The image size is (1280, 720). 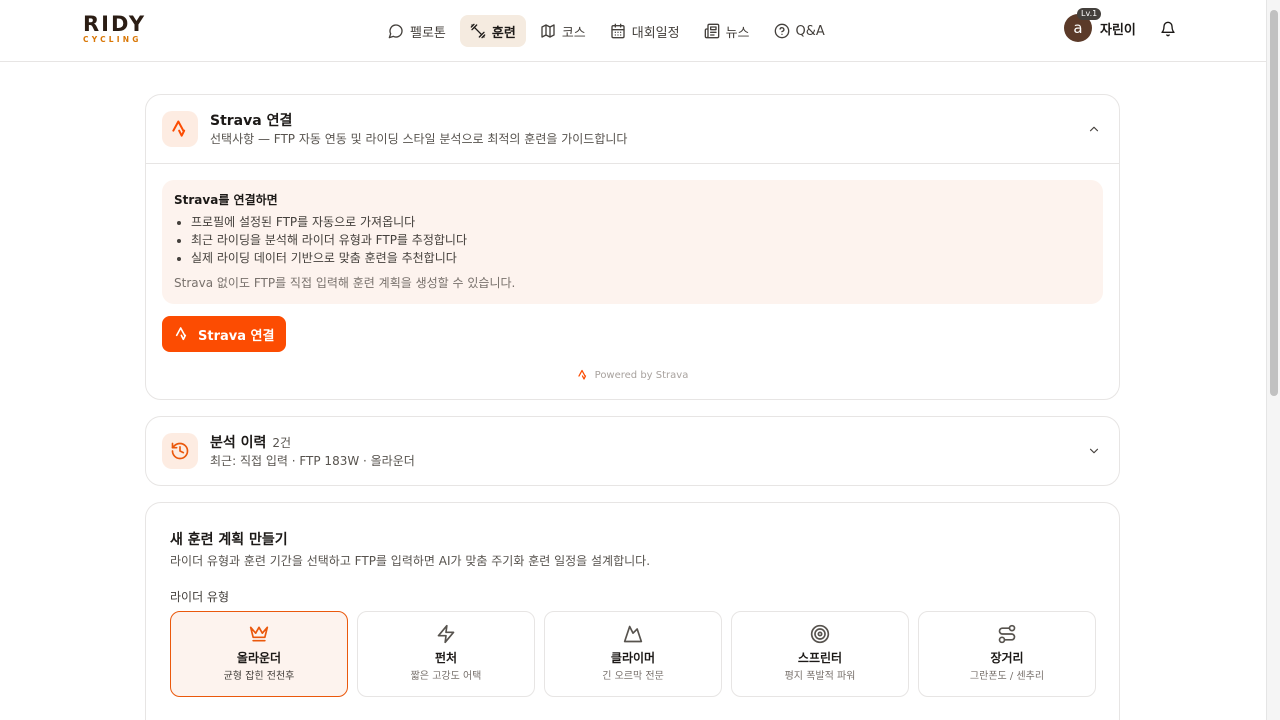 What do you see at coordinates (446, 634) in the screenshot?
I see `lightning-icon` at bounding box center [446, 634].